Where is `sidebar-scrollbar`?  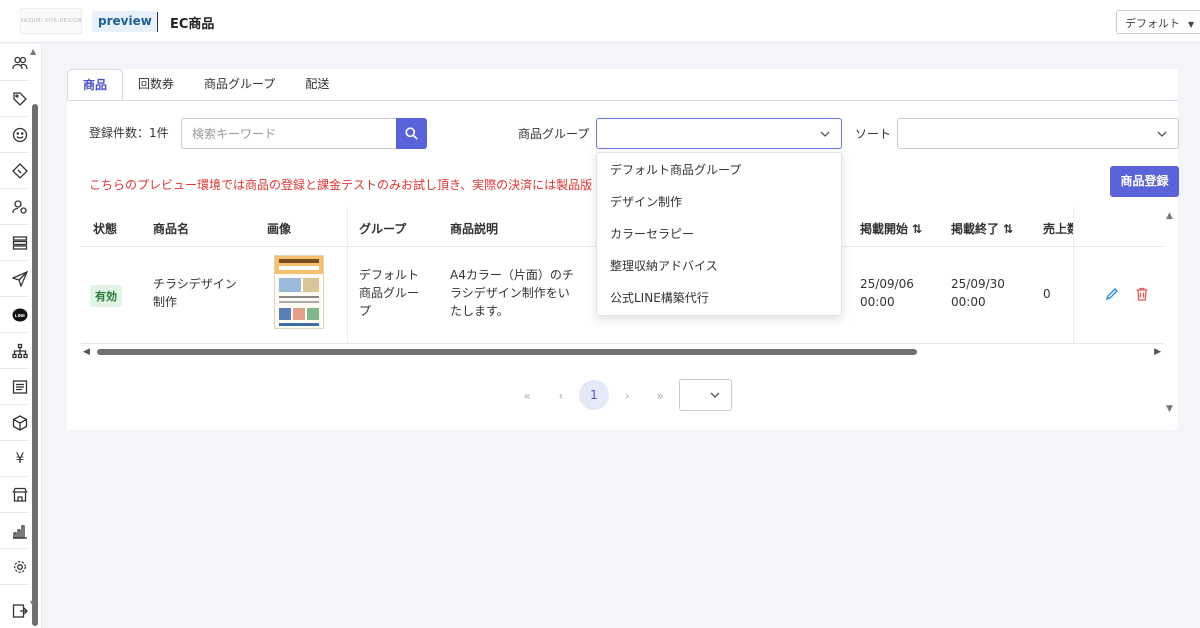 sidebar-scrollbar is located at coordinates (35, 365).